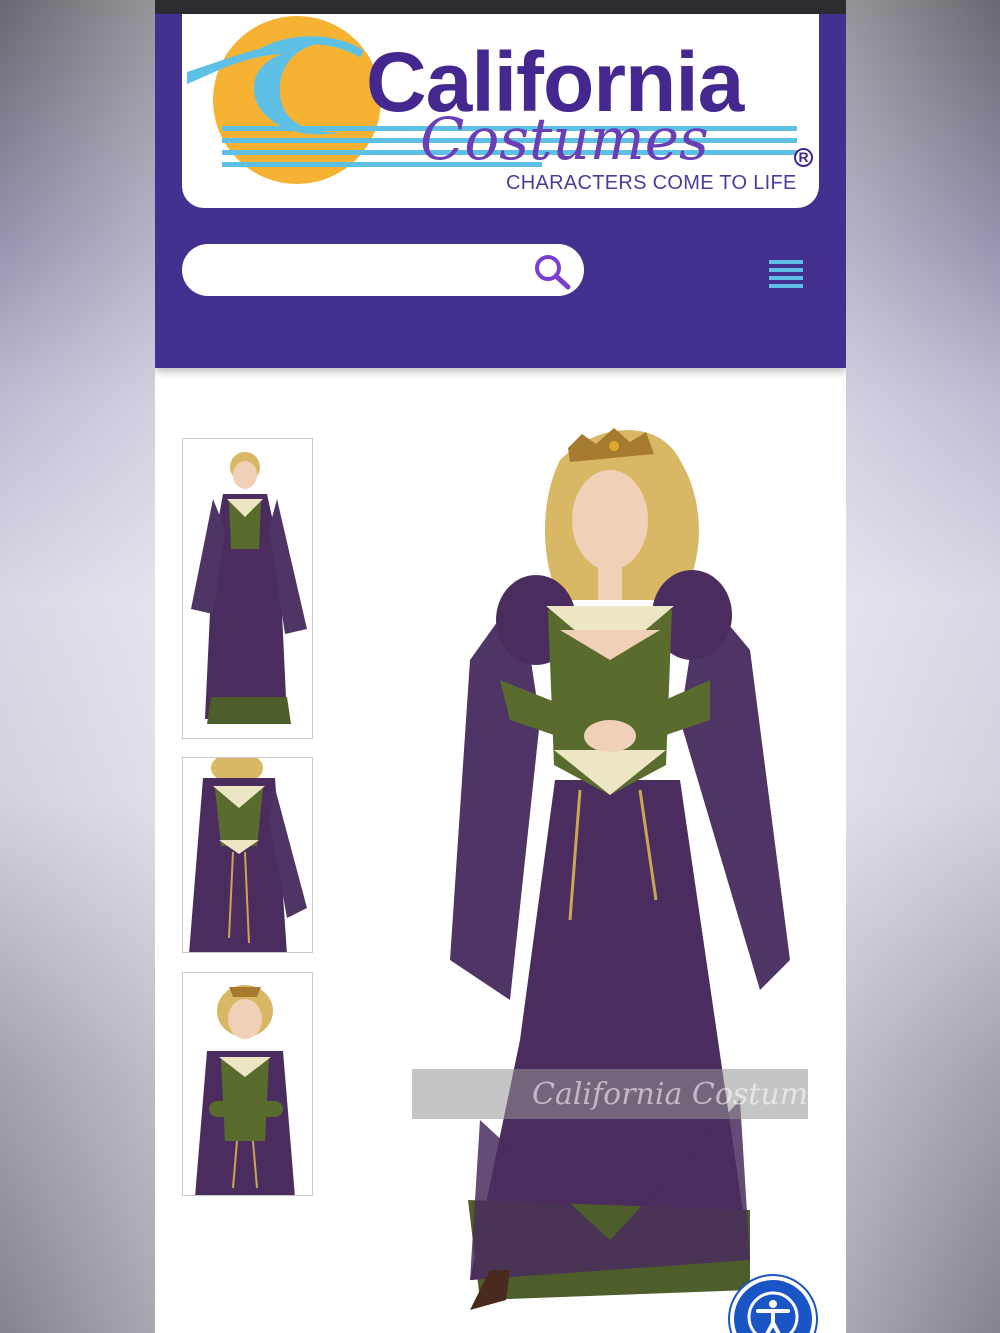 Image resolution: width=1000 pixels, height=1333 pixels. Describe the element at coordinates (552, 271) in the screenshot. I see `search-icon` at that location.